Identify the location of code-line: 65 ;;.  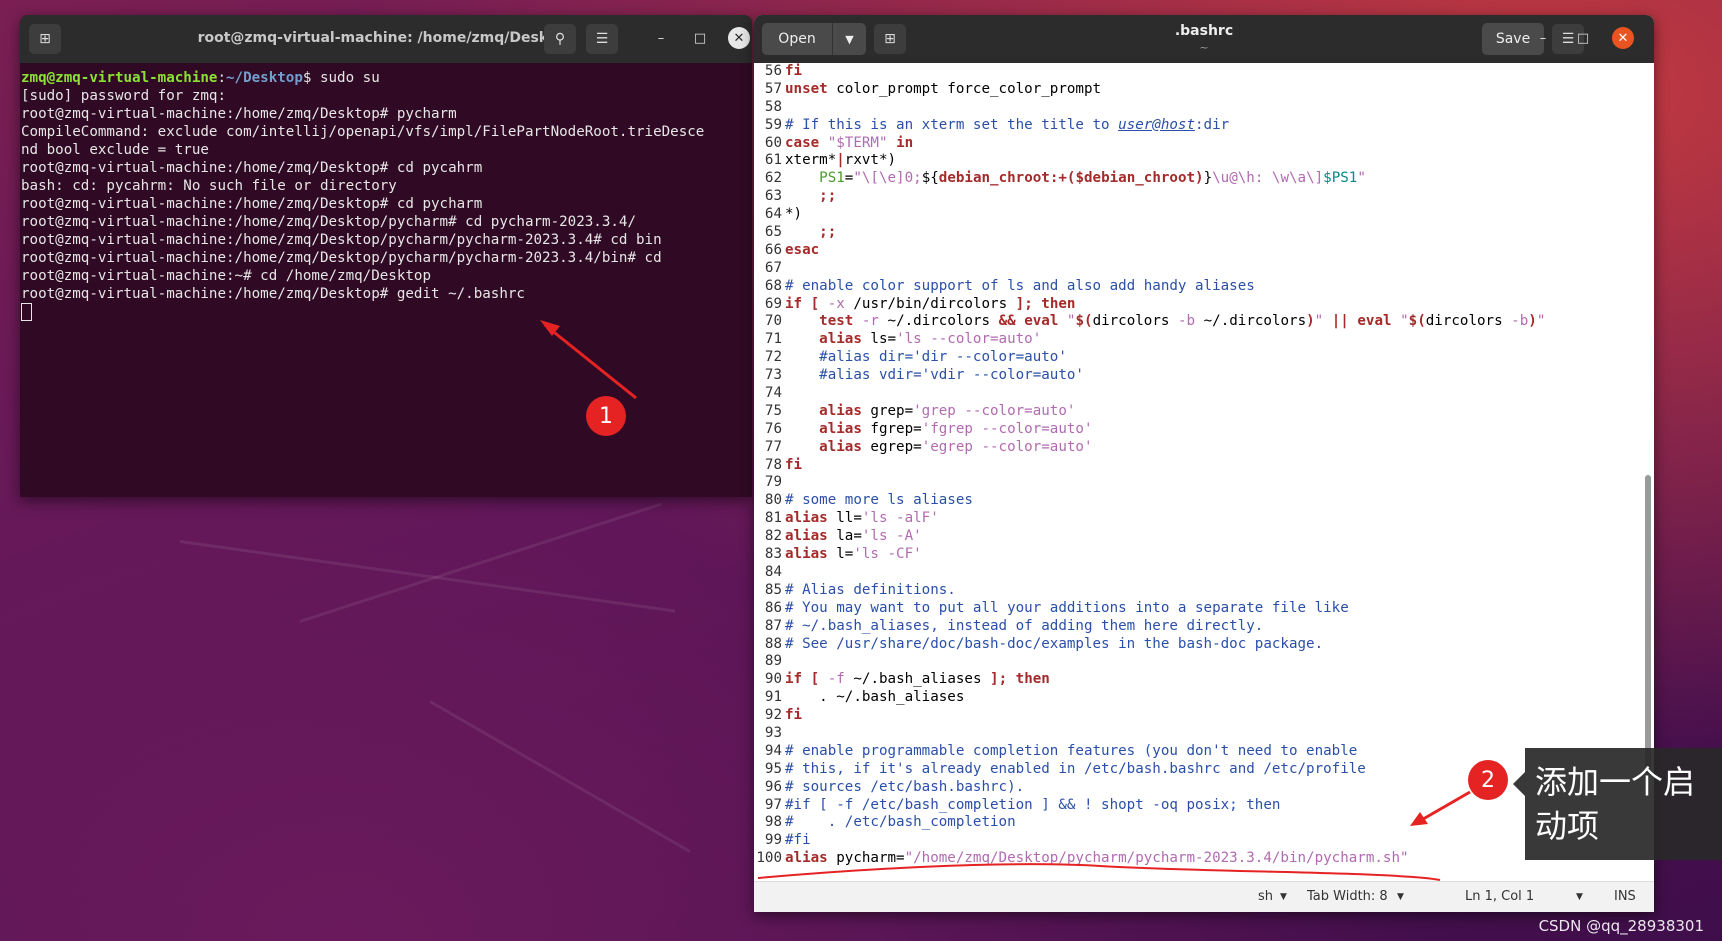
(1204, 233).